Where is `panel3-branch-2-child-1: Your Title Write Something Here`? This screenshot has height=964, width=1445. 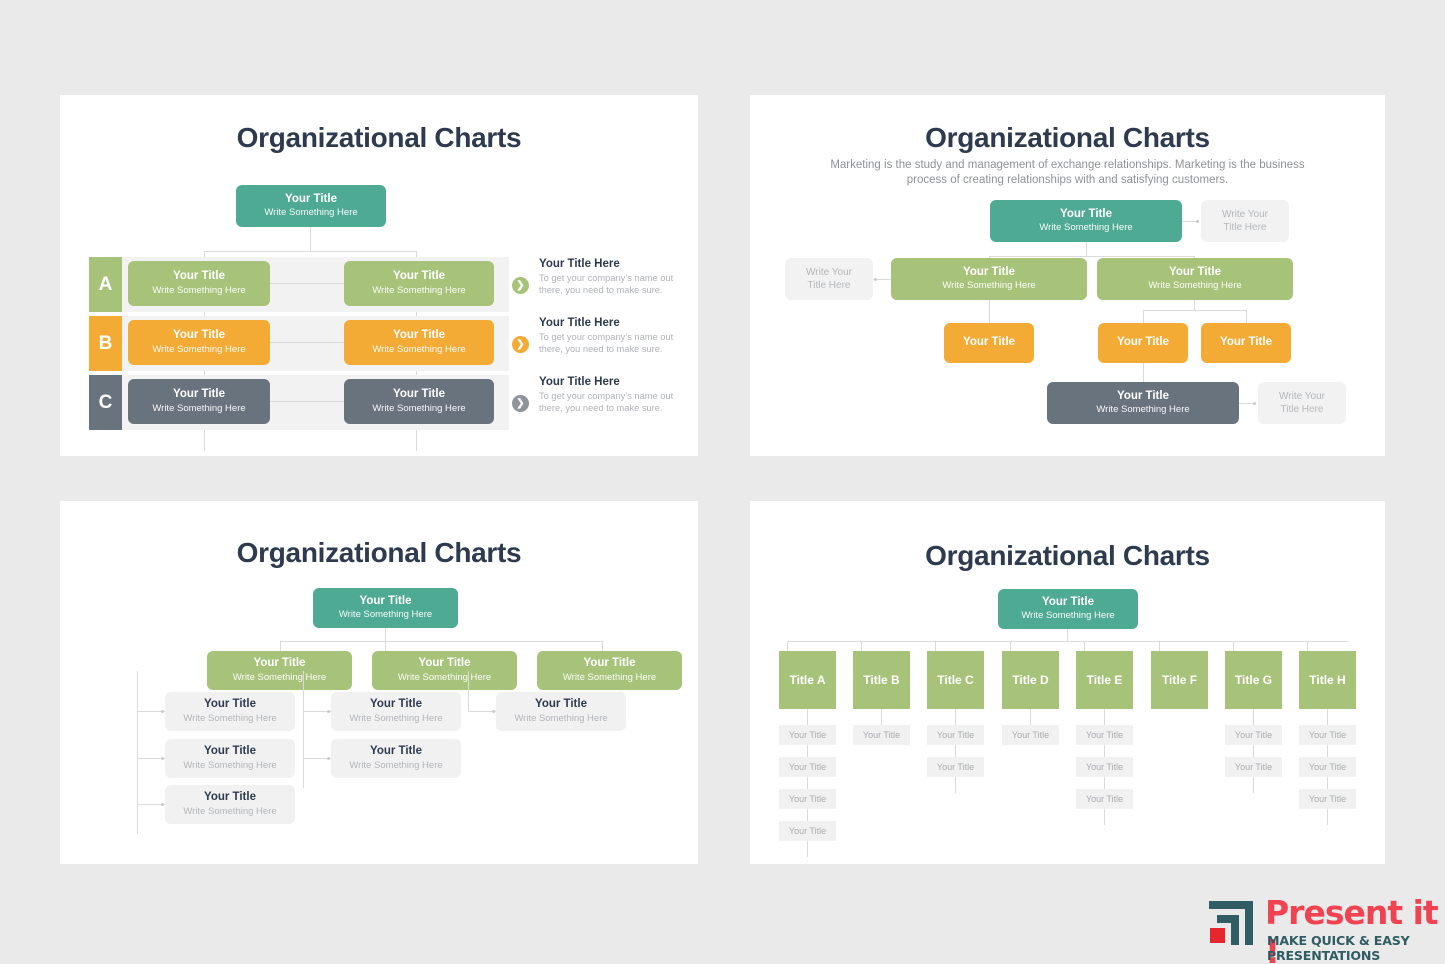 panel3-branch-2-child-1: Your Title Write Something Here is located at coordinates (396, 711).